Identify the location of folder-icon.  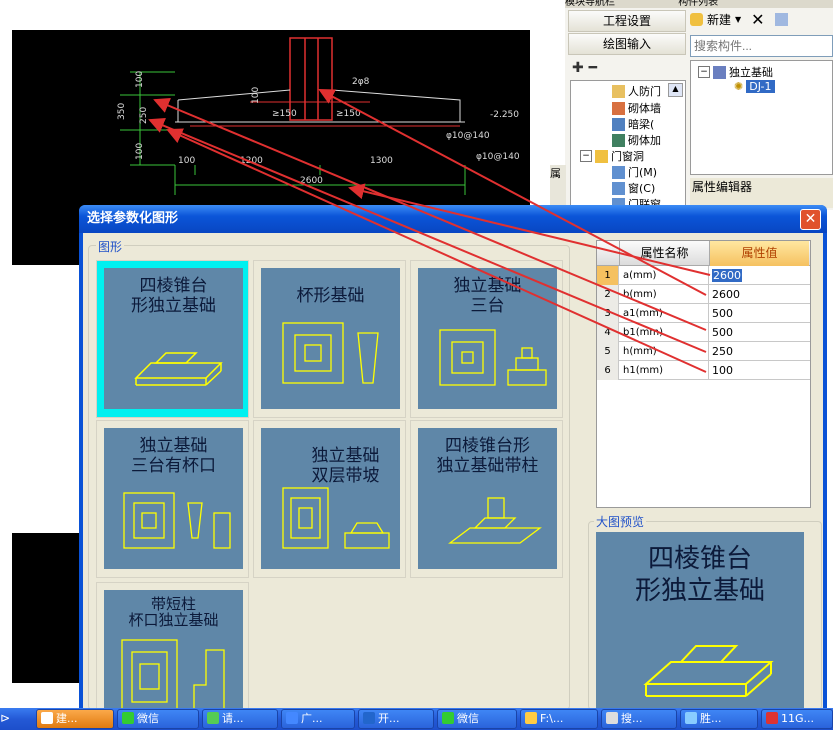
(601, 156).